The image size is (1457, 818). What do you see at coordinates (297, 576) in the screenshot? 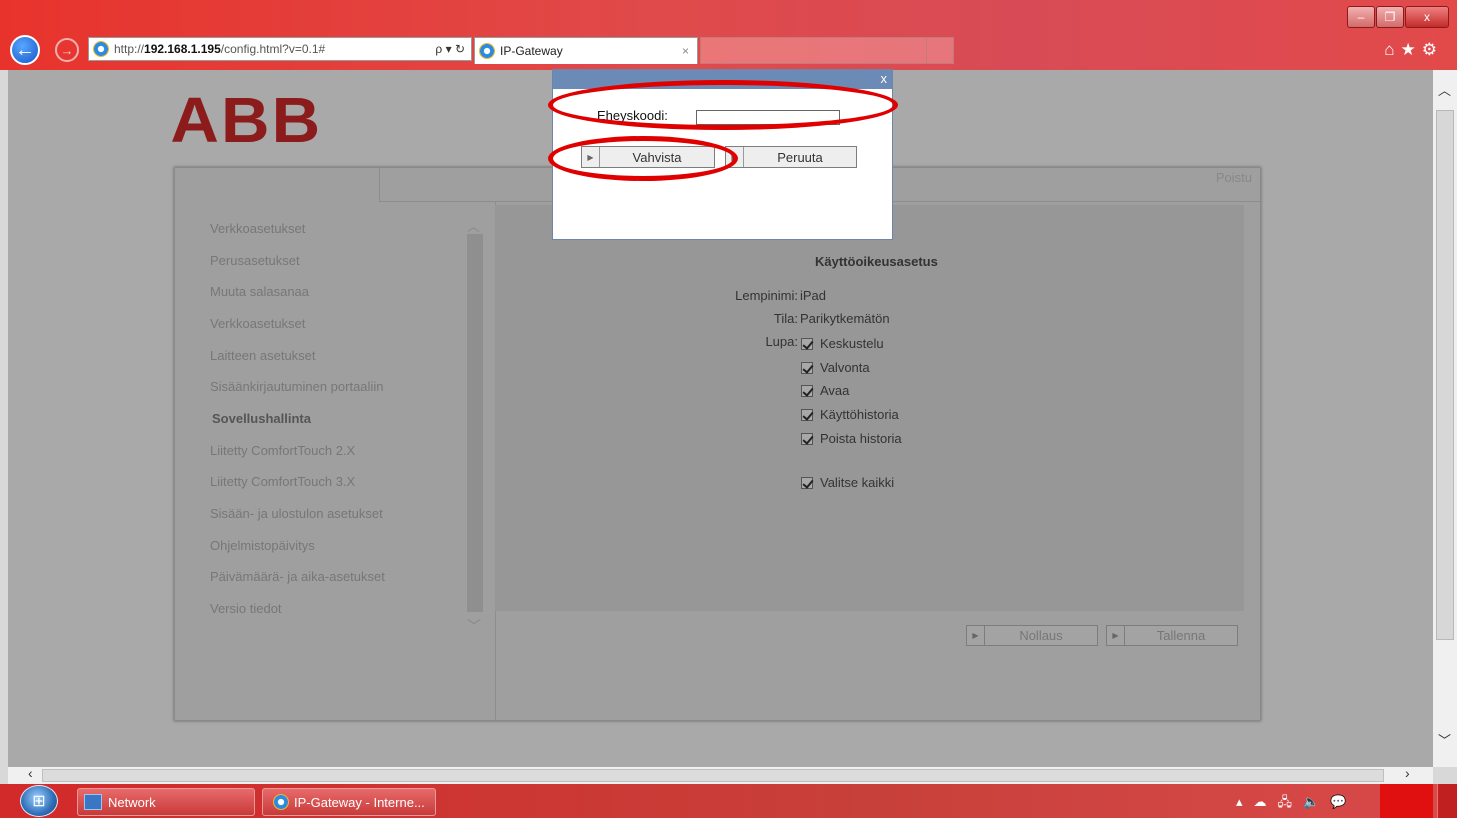
I see `nav-item: Päivämäärä- ja aika-asetukset` at bounding box center [297, 576].